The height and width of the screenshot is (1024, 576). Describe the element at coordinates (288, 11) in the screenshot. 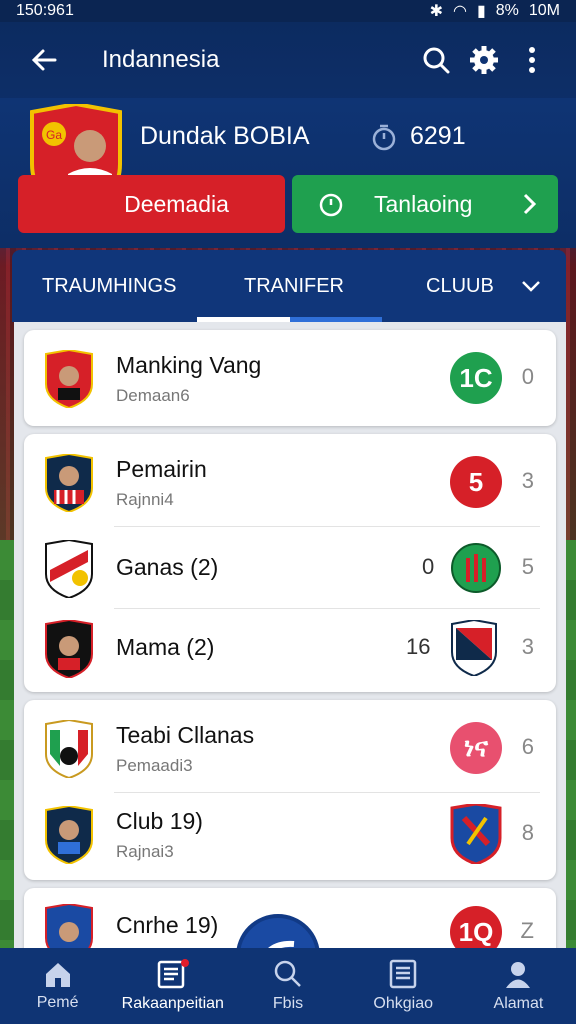

I see `status-bar: 150:961 ✱ ◠ ▮ 8% 10M` at that location.